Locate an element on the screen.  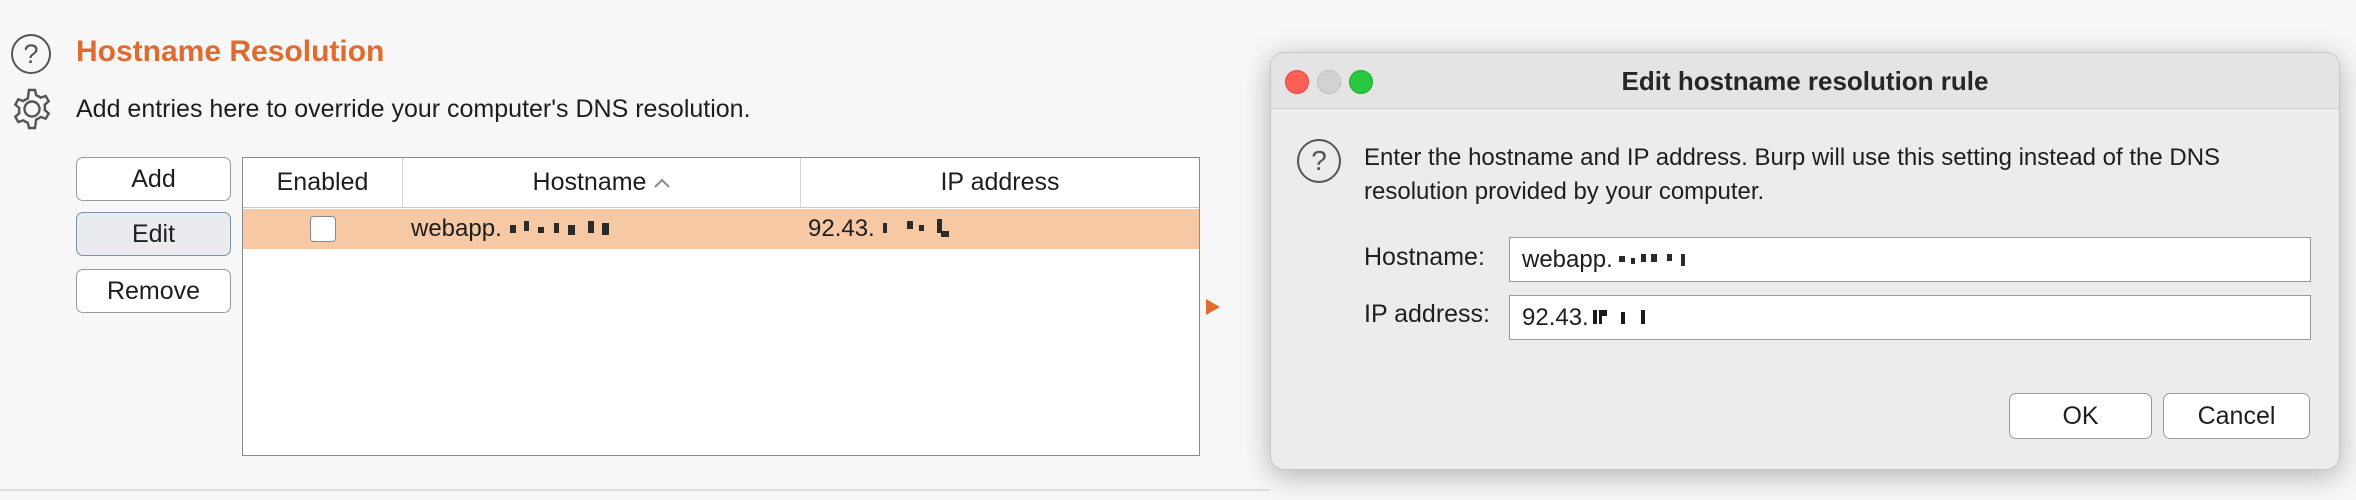
remove-button: Remove is located at coordinates (153, 291).